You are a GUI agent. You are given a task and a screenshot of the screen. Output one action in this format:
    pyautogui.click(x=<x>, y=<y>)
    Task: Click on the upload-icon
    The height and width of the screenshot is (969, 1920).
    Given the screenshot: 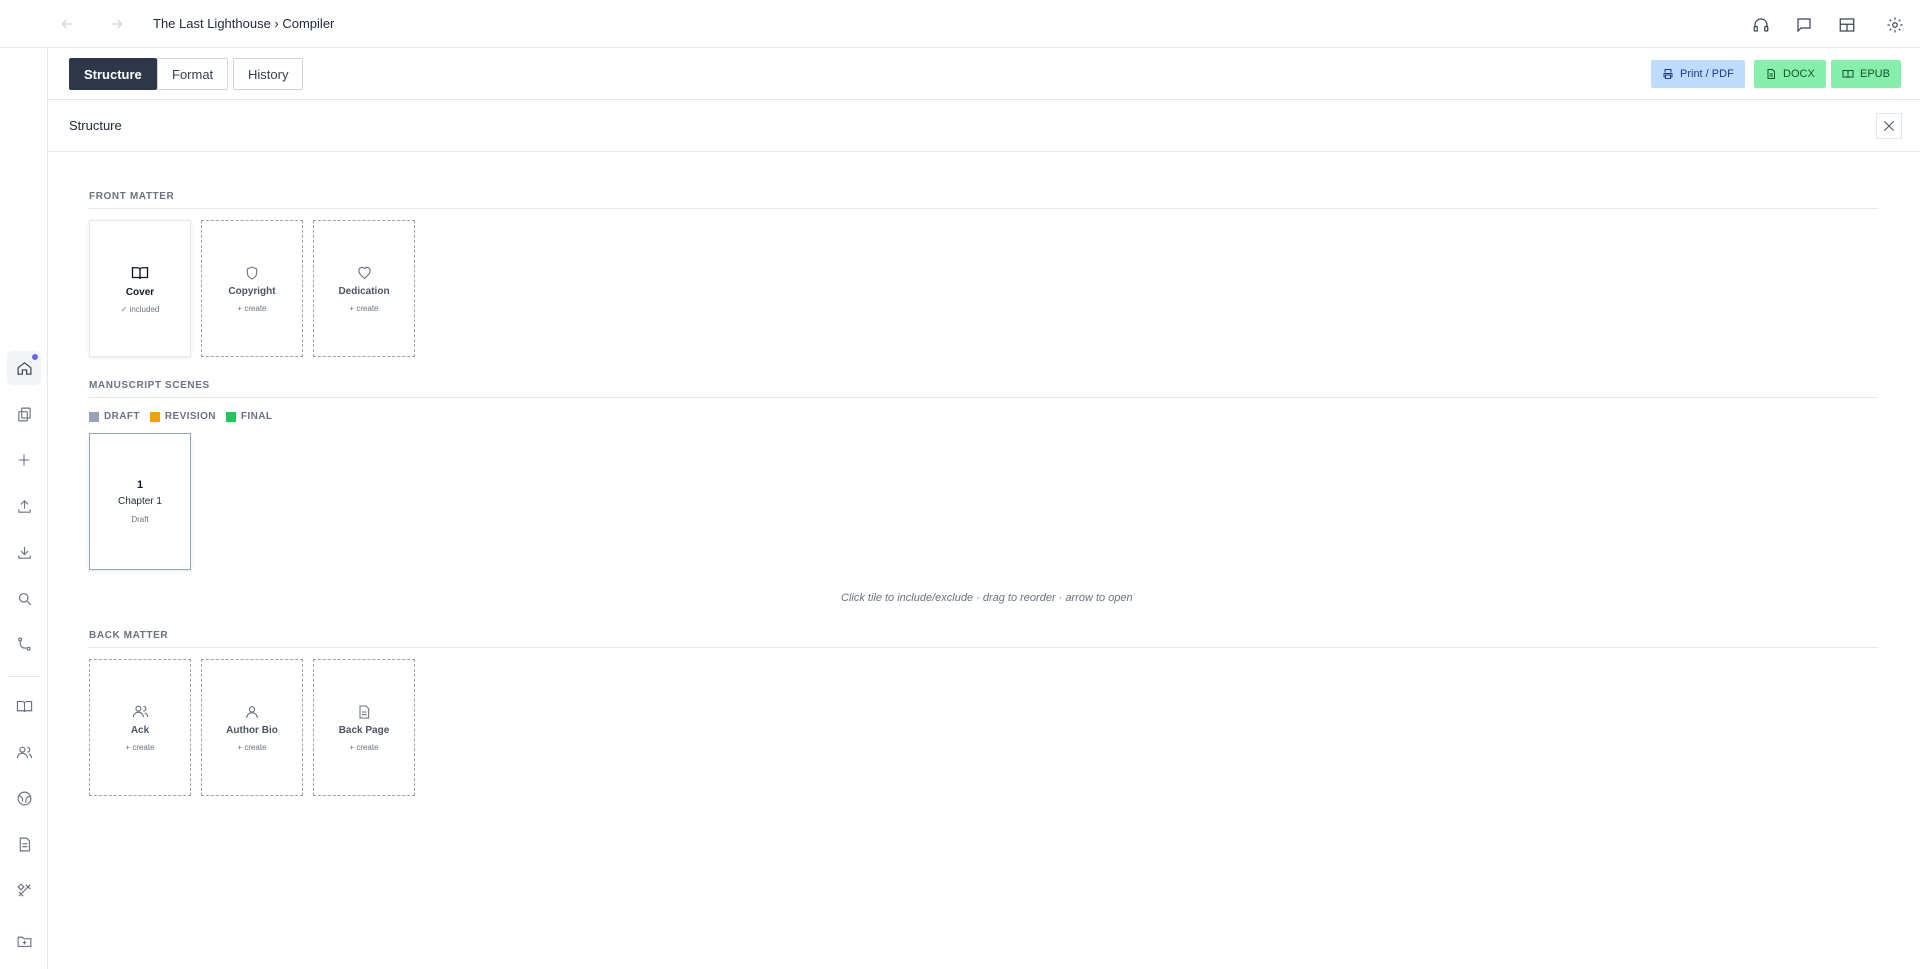 What is the action you would take?
    pyautogui.click(x=24, y=506)
    